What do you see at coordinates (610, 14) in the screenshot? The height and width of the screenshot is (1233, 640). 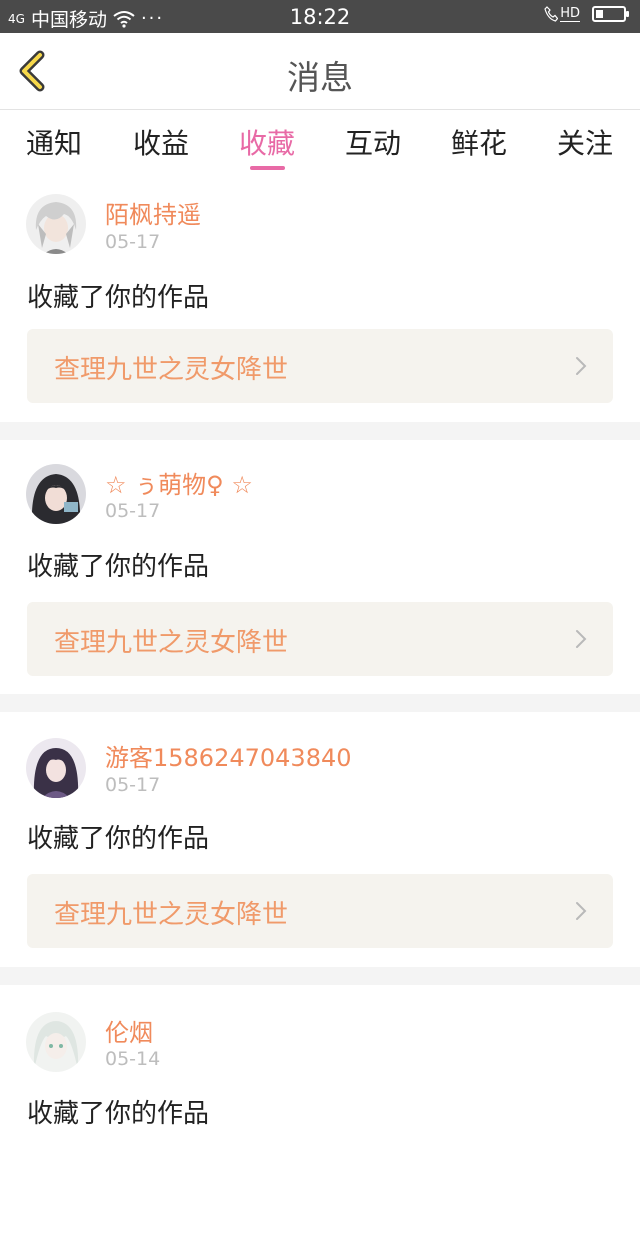 I see `battery-icon` at bounding box center [610, 14].